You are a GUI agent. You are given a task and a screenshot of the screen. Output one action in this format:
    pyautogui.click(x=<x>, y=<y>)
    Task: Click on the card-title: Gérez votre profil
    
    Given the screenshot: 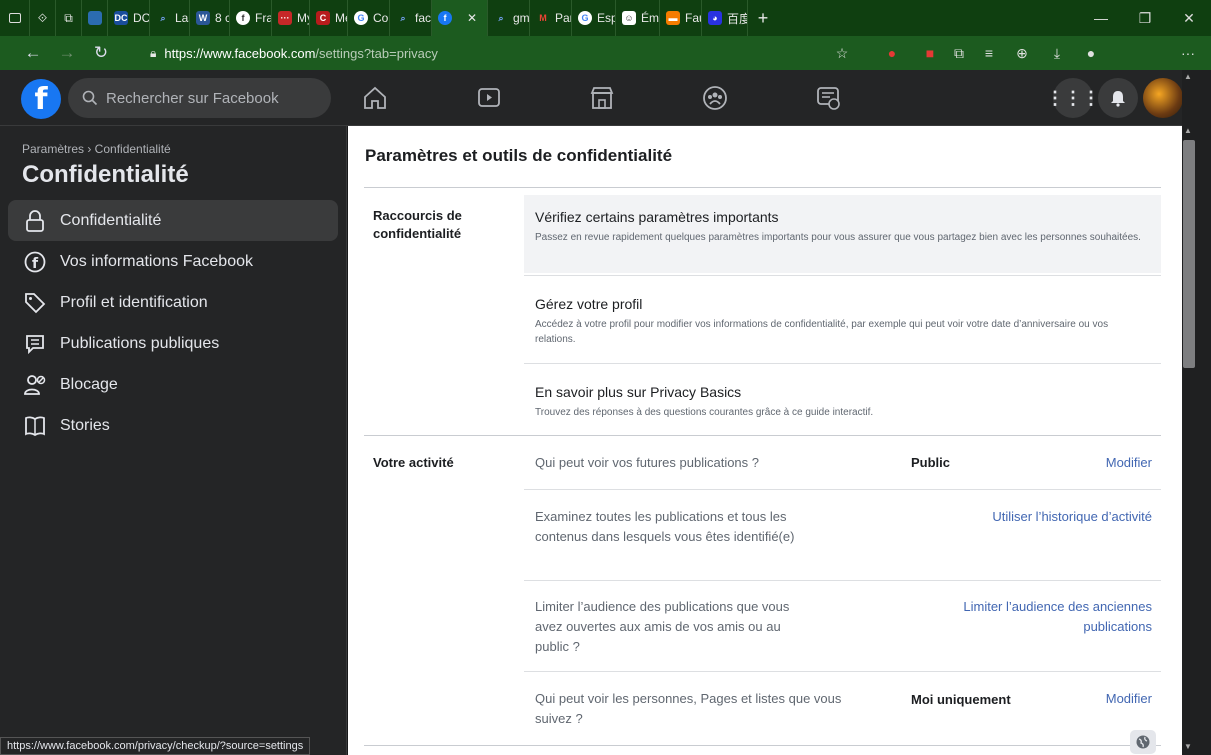 What is the action you would take?
    pyautogui.click(x=589, y=304)
    